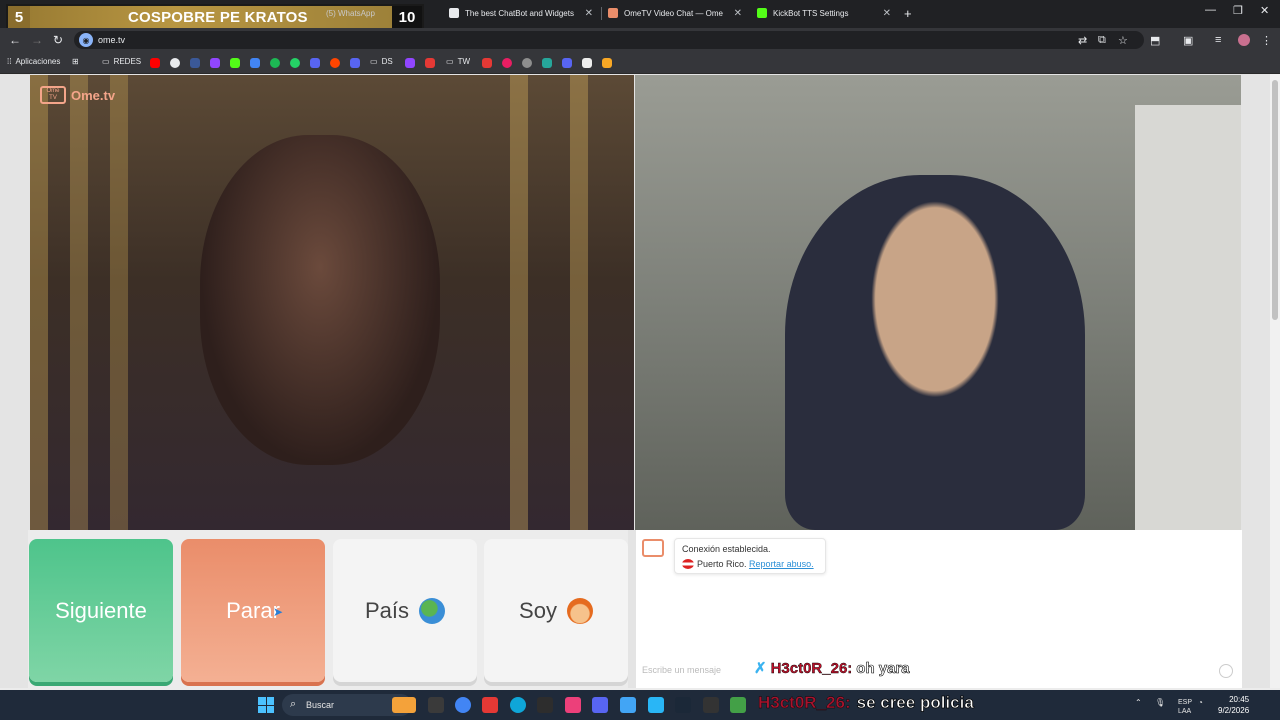 This screenshot has height=720, width=1280. What do you see at coordinates (527, 63) in the screenshot?
I see `settings-icon` at bounding box center [527, 63].